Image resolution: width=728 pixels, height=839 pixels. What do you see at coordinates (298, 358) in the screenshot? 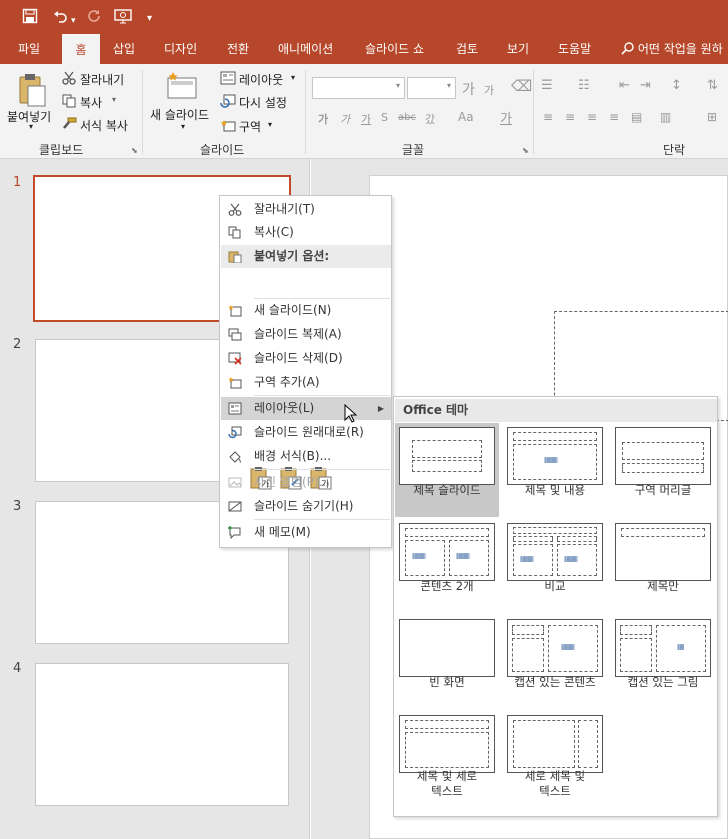
I see `menu-item-label: 슬라이드 삭제(D)` at bounding box center [298, 358].